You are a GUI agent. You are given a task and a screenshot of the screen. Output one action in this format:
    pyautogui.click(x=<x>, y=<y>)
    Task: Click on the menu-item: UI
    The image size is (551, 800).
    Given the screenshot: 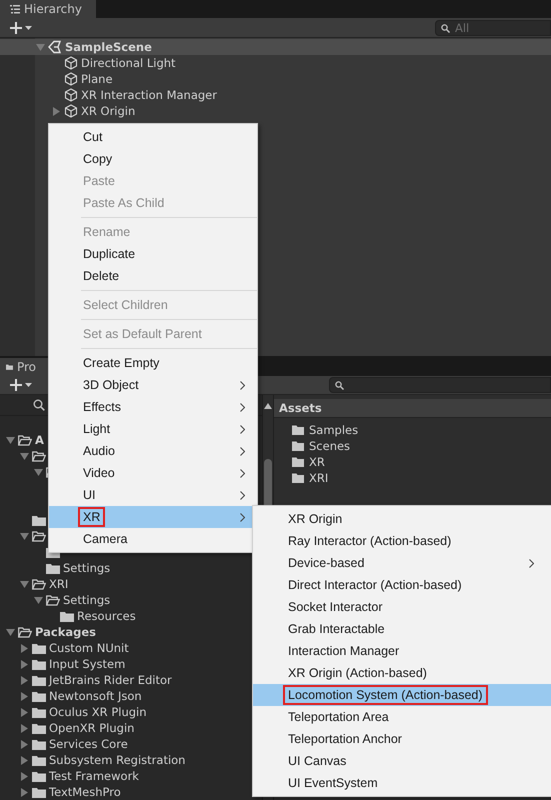 What is the action you would take?
    pyautogui.click(x=153, y=495)
    